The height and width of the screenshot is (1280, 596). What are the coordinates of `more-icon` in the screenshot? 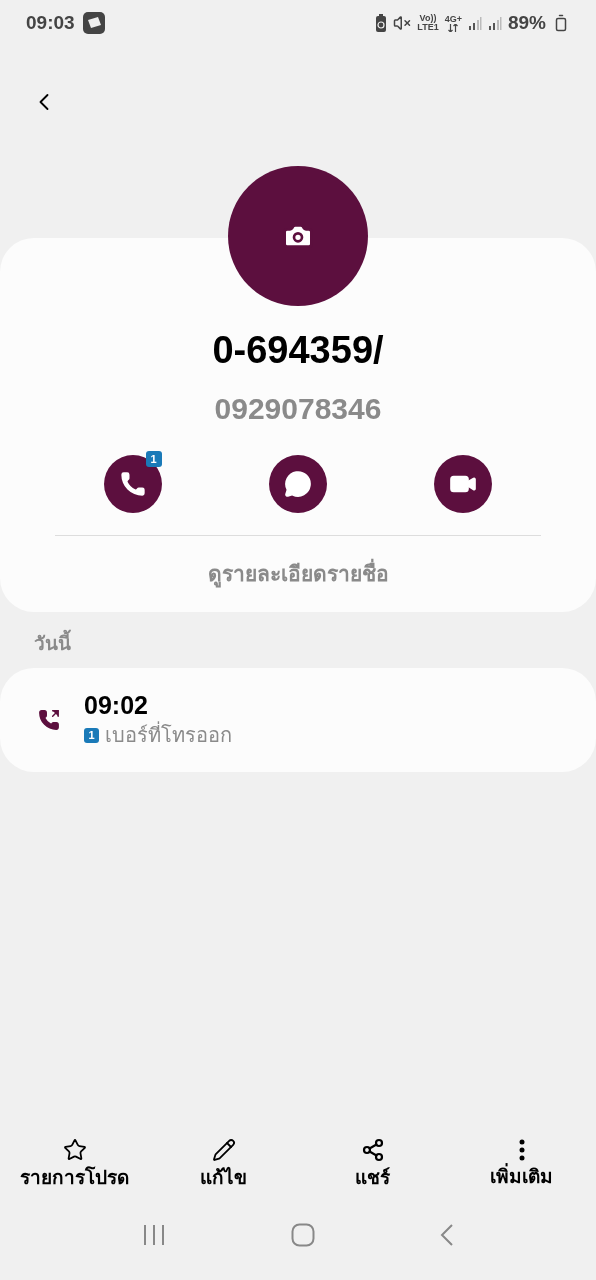 It's located at (521, 1149).